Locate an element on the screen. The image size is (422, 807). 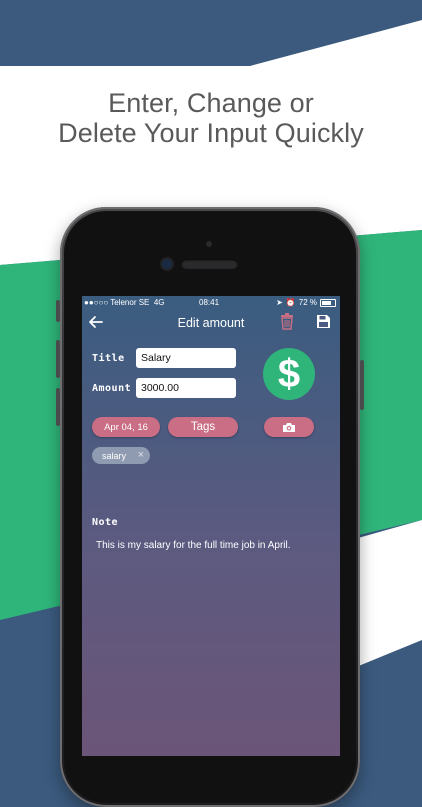
status-time: 08:41 is located at coordinates (209, 302).